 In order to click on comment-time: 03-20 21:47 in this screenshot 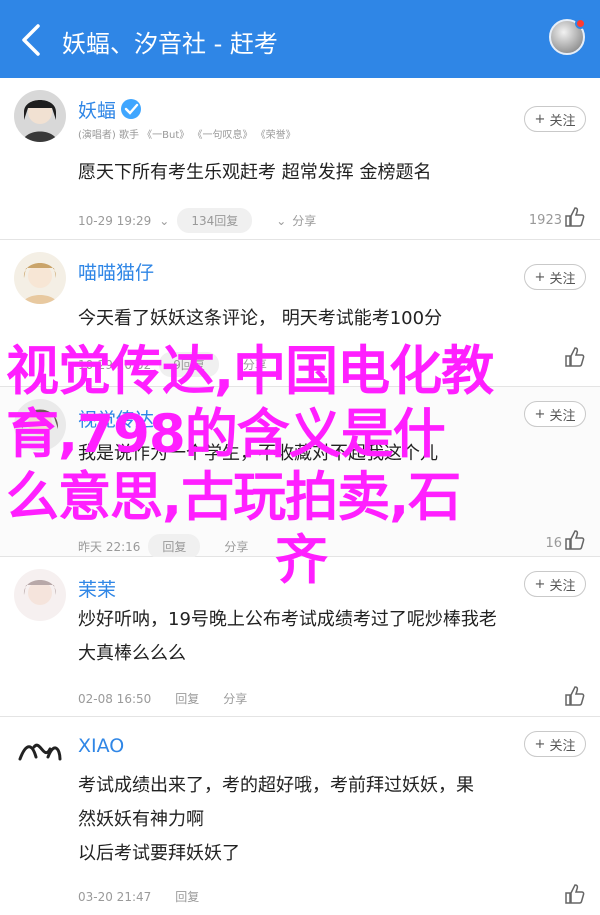, I will do `click(115, 896)`.